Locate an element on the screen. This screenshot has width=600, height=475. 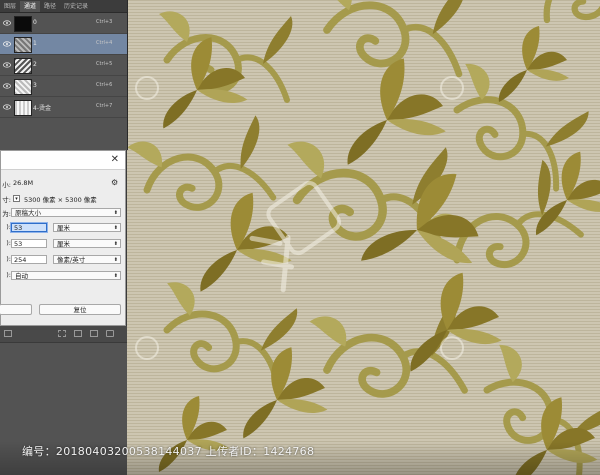
dimensions-label: 寸: is located at coordinates (6, 200).